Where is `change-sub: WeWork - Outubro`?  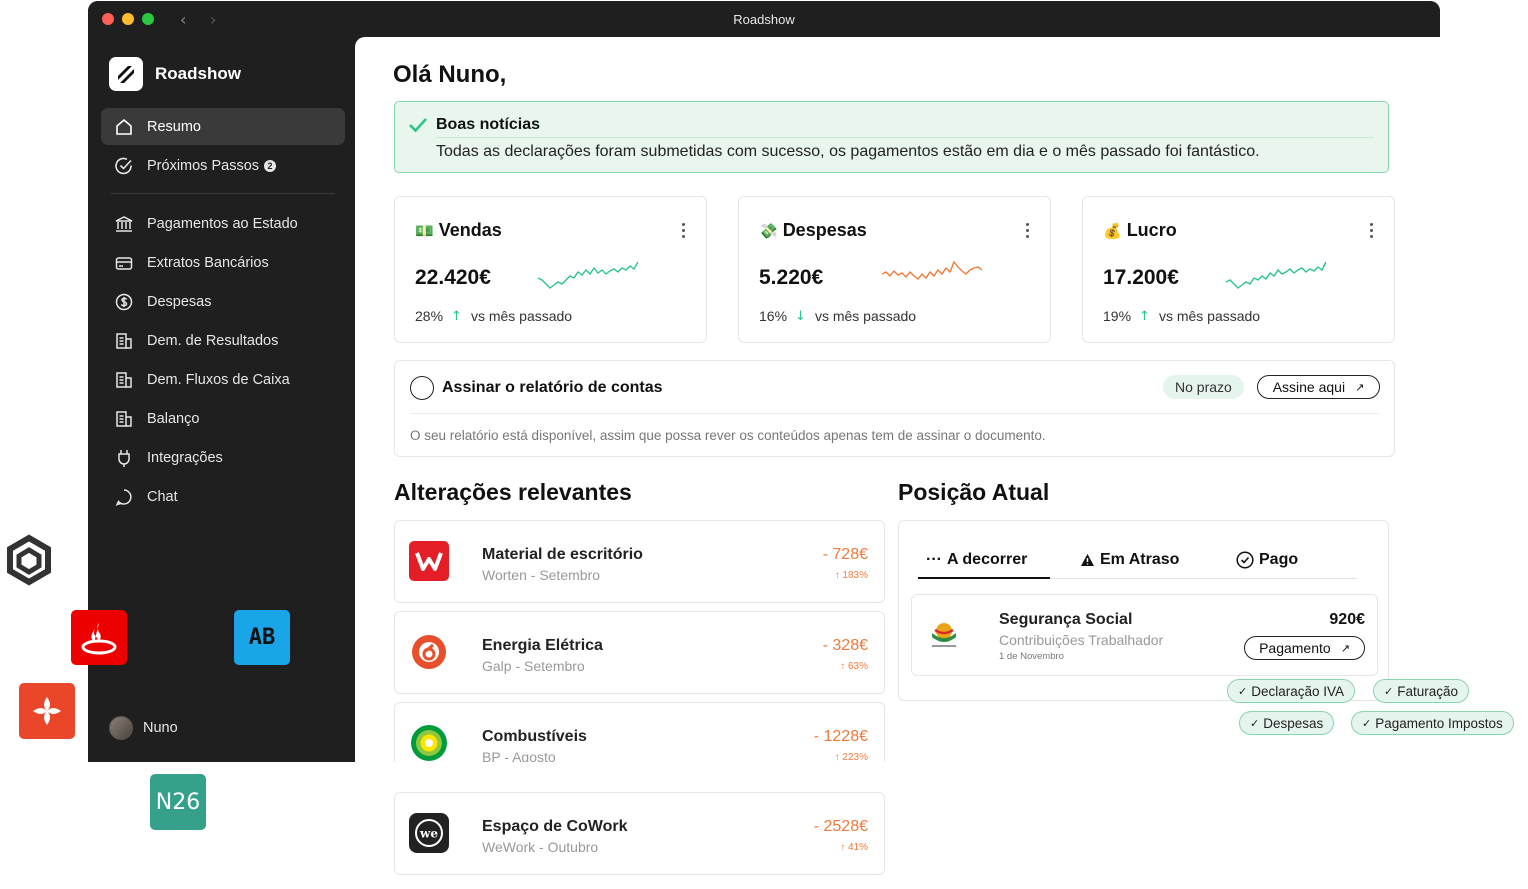 change-sub: WeWork - Outubro is located at coordinates (540, 847).